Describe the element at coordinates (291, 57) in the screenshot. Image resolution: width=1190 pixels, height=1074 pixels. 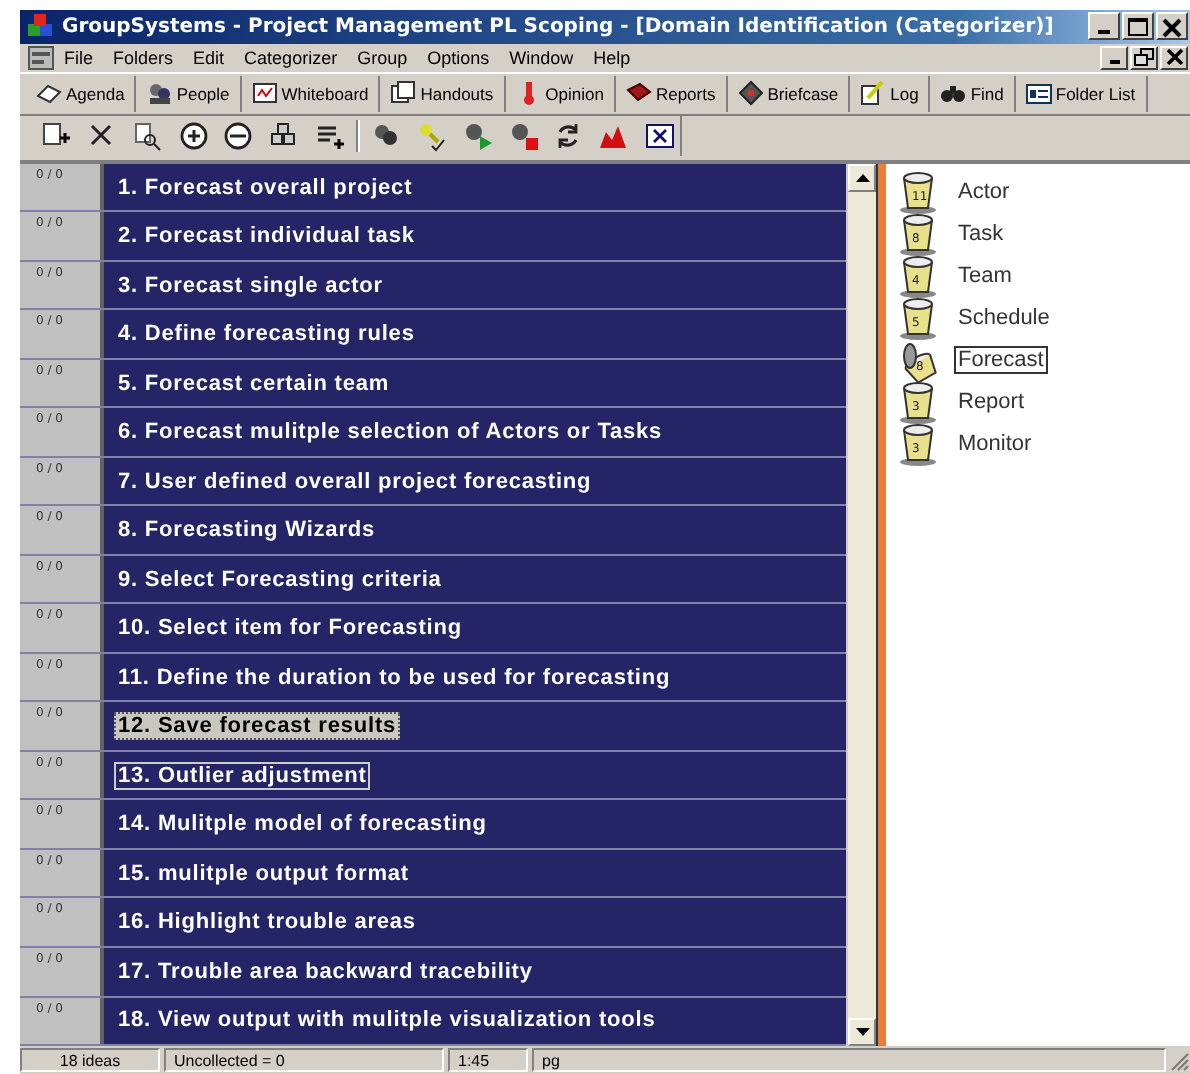
I see `menu-item: Categorizer` at that location.